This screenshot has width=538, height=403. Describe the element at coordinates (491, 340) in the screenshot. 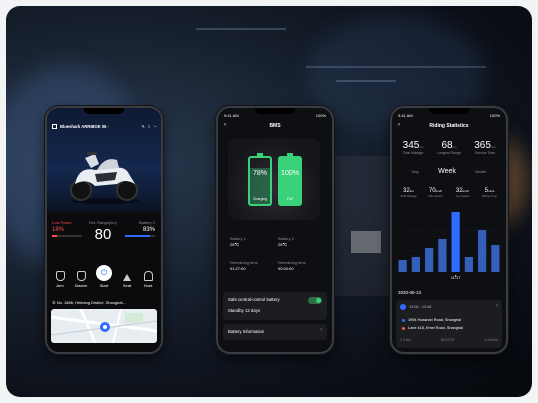

I see `trip-speed: 0.9 km/h` at that location.